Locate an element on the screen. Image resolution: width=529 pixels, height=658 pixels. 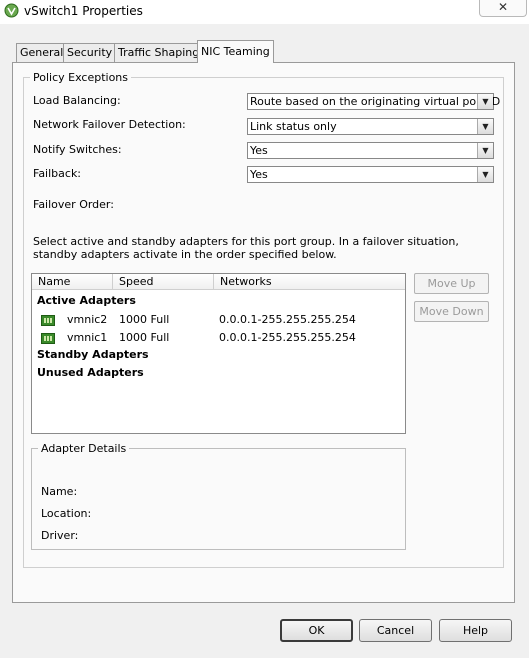
adapter-details-group is located at coordinates (218, 499).